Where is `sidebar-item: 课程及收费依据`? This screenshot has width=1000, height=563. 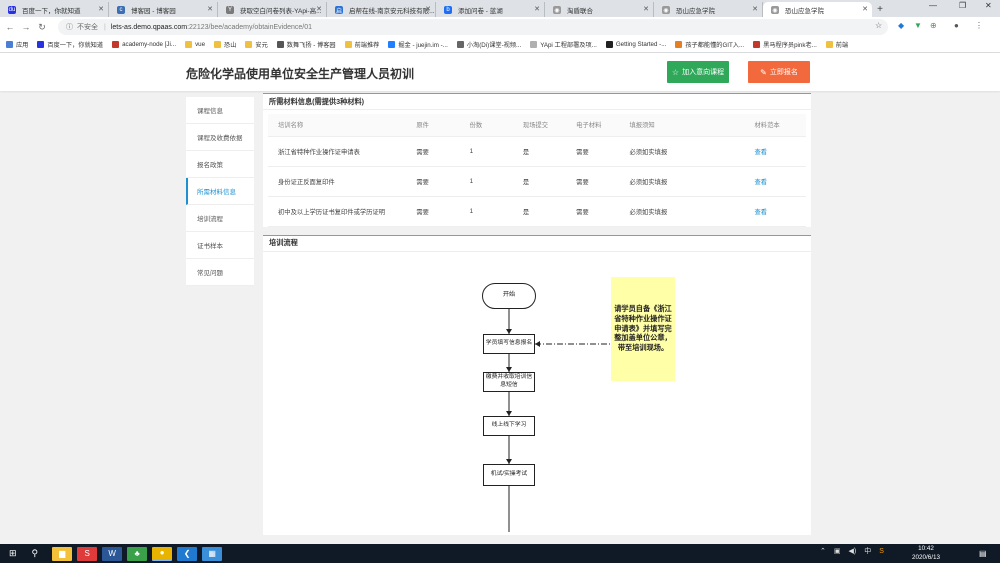
sidebar-item: 课程及收费依据 is located at coordinates (220, 137).